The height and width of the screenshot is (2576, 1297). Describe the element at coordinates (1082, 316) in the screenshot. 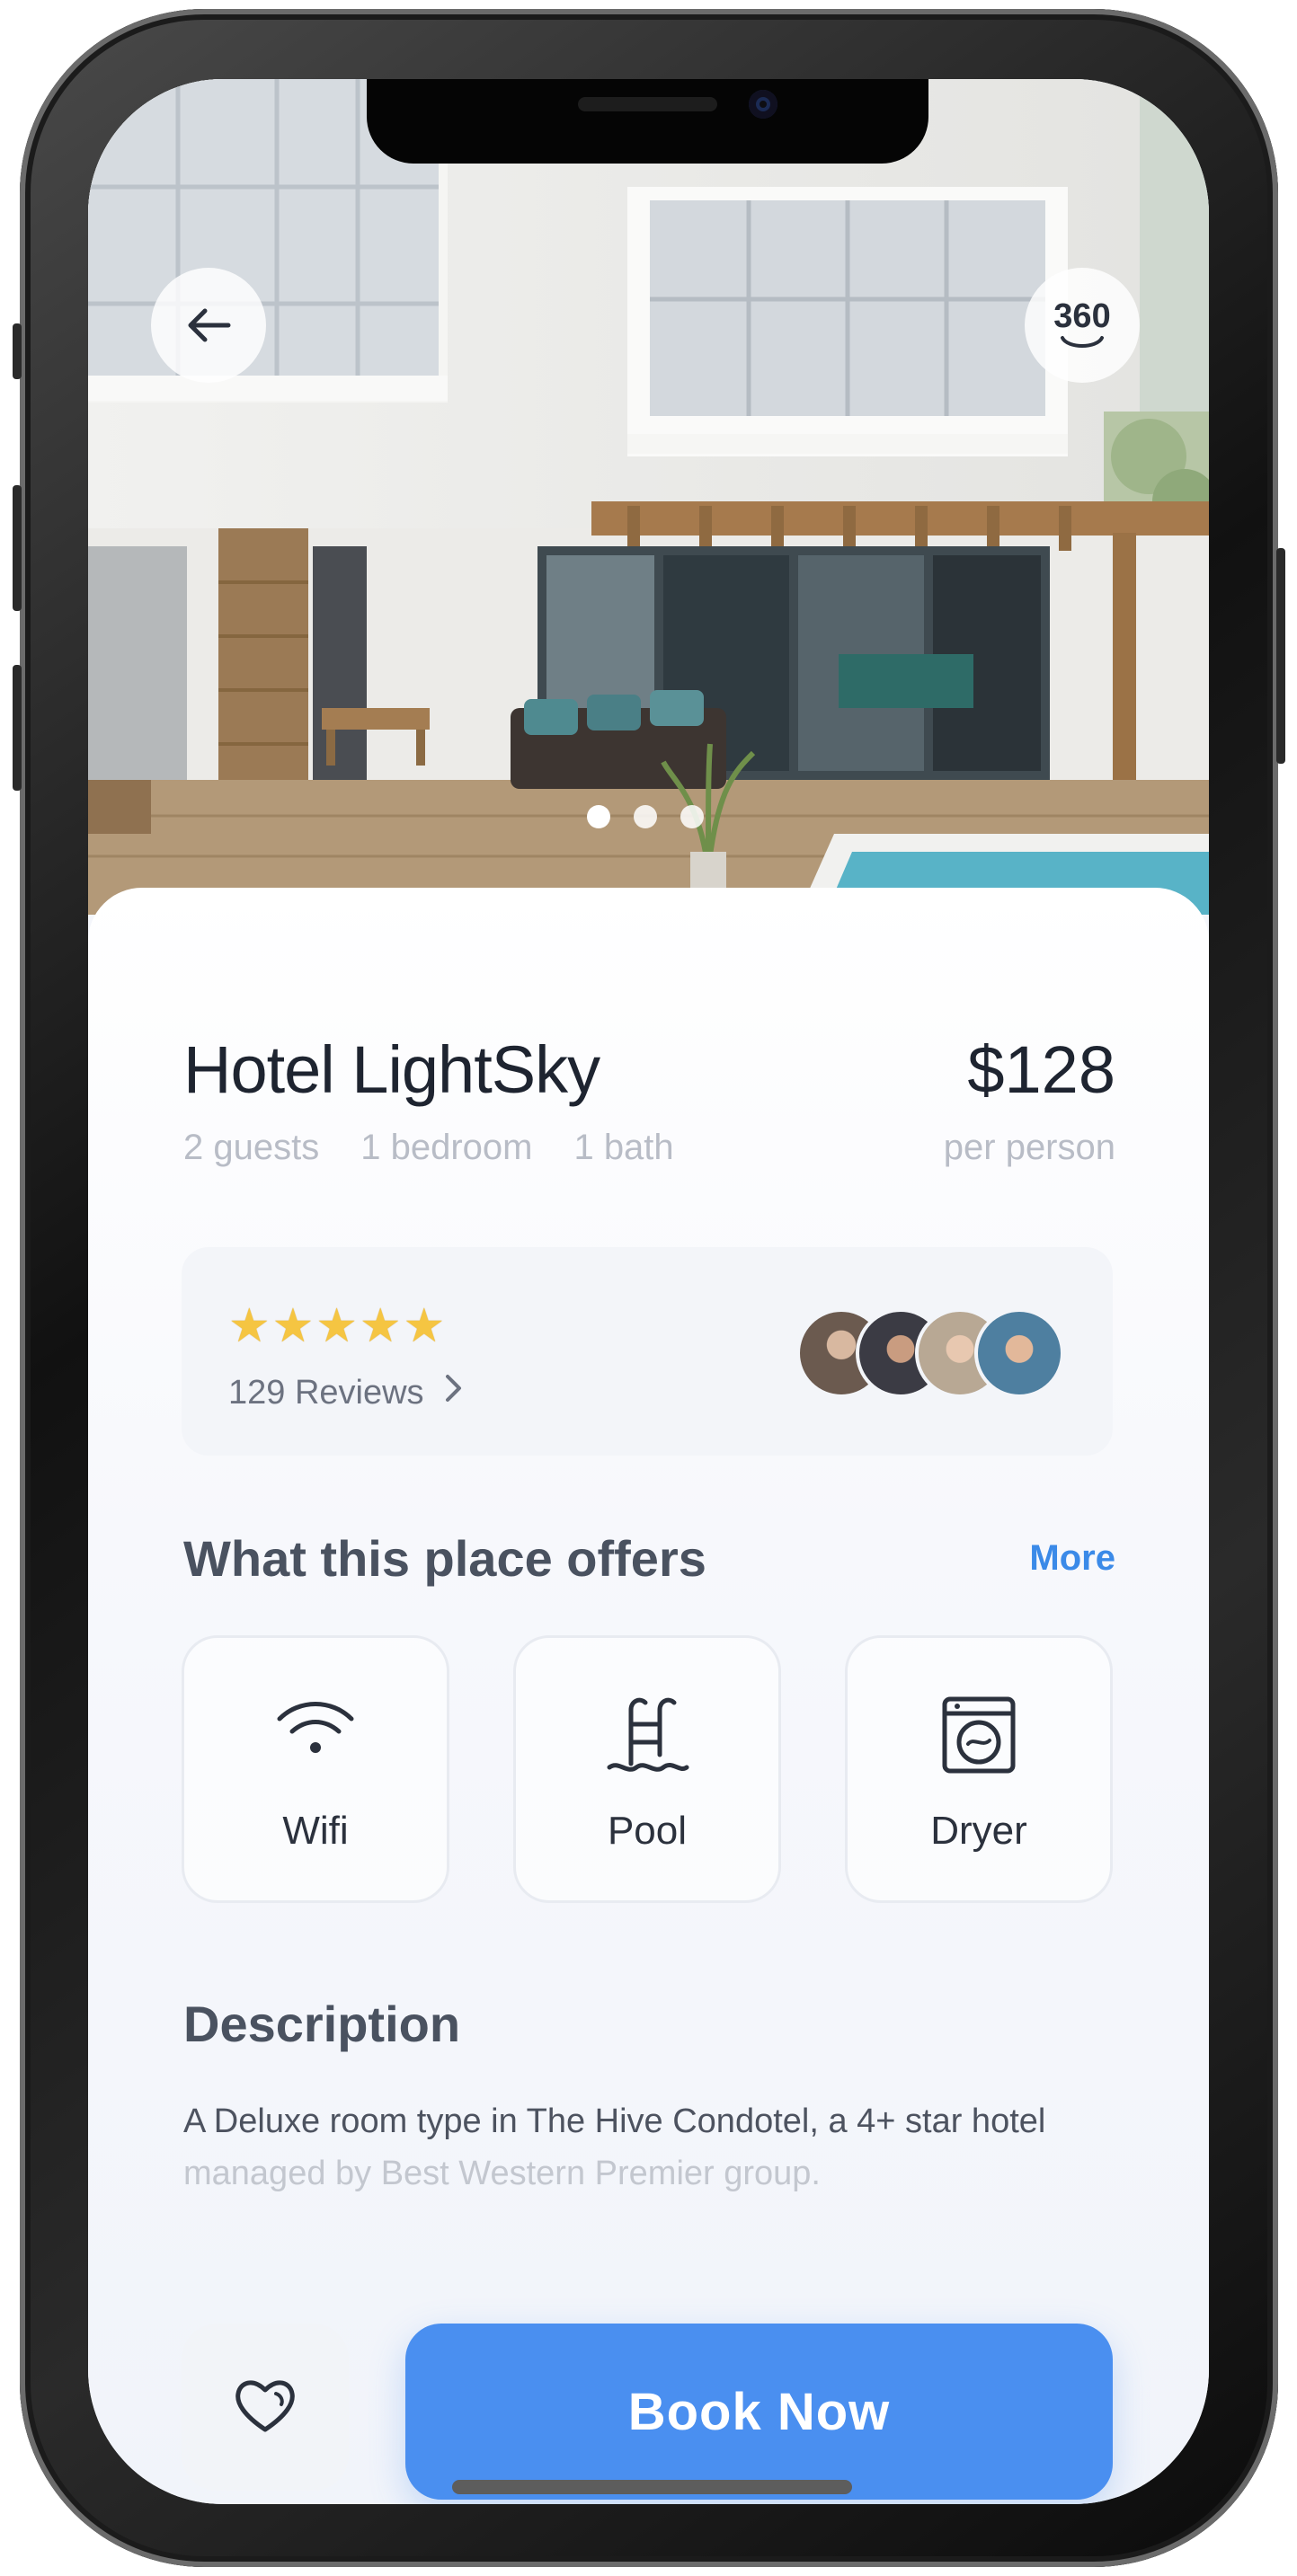

I see `view-360-label: 360` at that location.